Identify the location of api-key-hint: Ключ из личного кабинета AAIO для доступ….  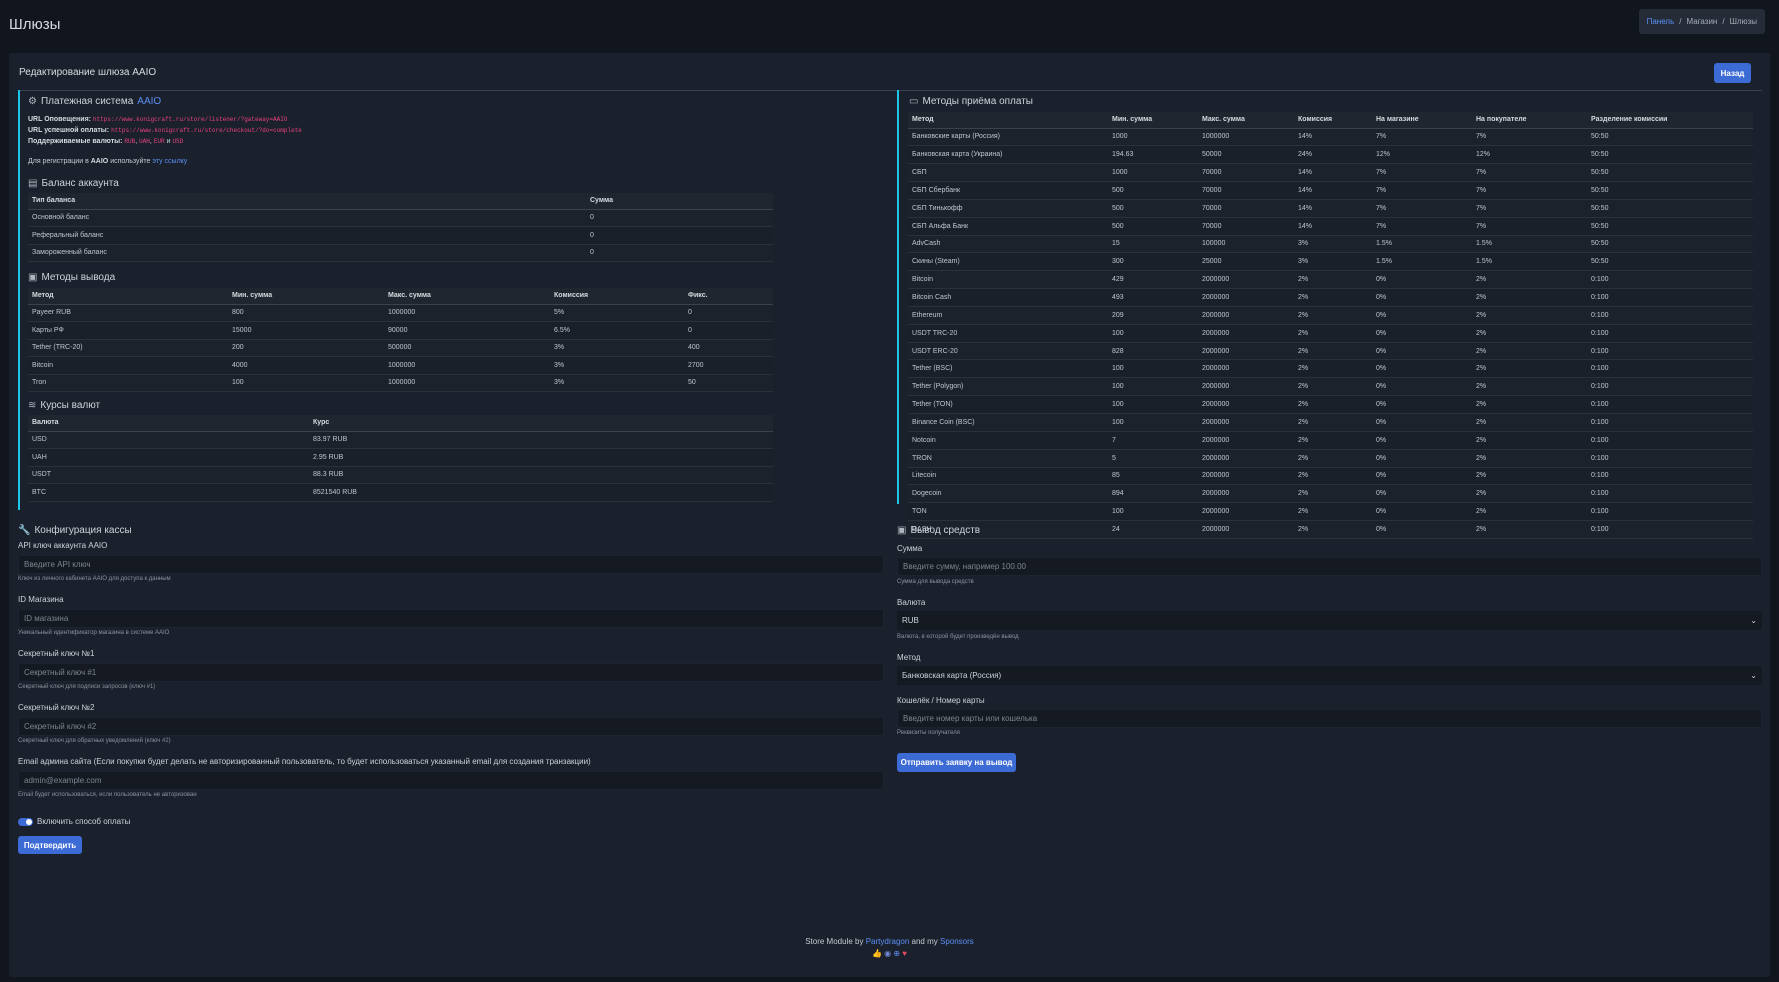
(94, 579).